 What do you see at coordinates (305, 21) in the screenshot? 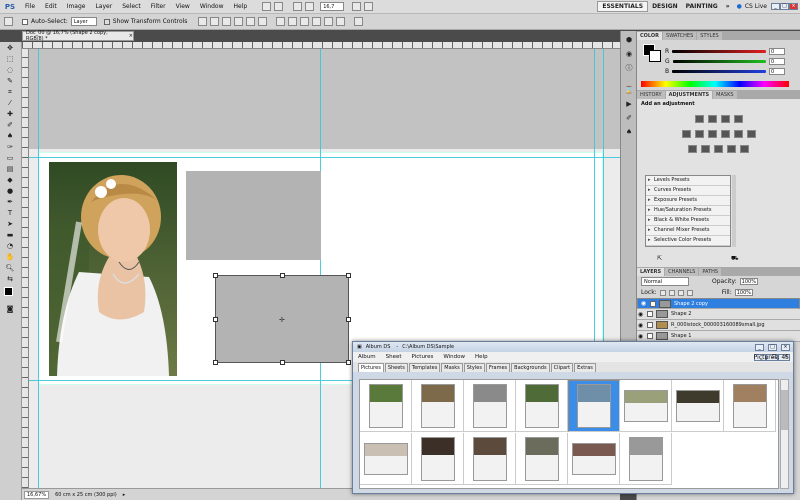
I see `distribute-bottom-icon` at bounding box center [305, 21].